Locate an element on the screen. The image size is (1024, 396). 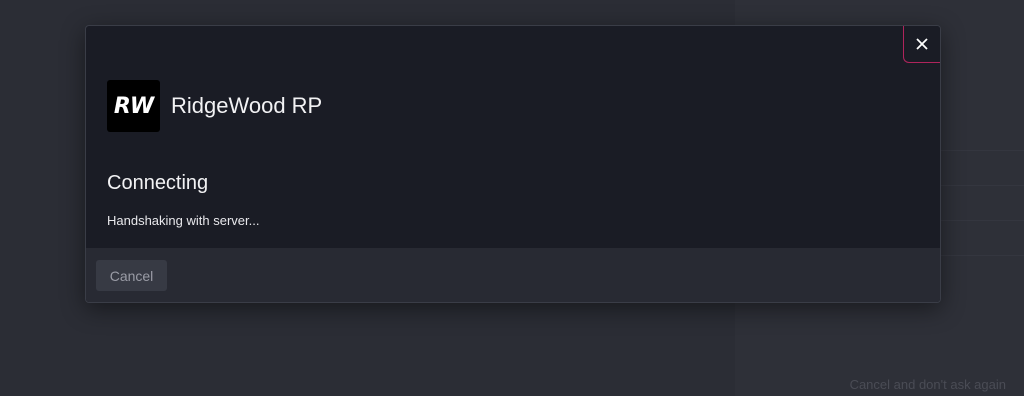
server-header: RW RidgeWood RP is located at coordinates (214, 106).